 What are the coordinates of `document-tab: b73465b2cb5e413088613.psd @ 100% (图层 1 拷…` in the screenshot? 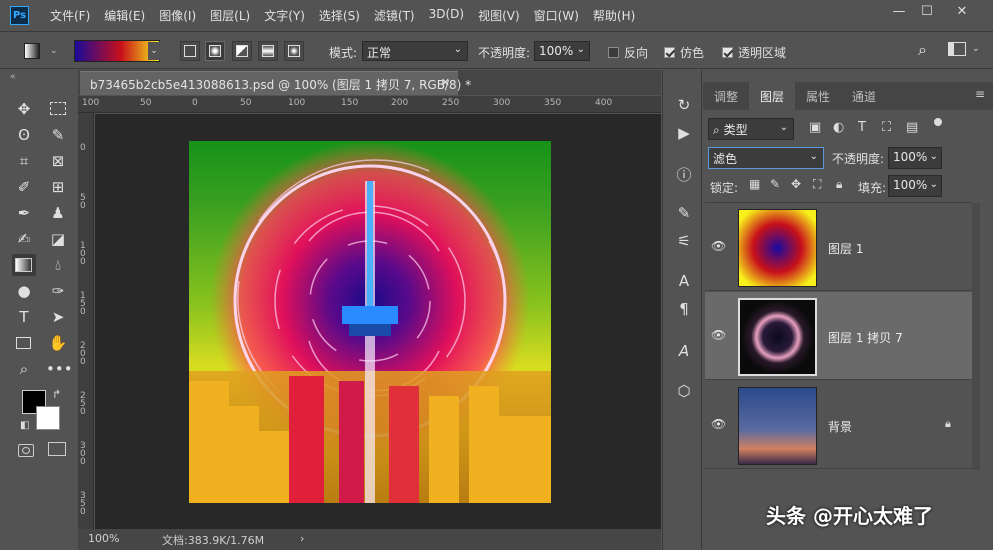 It's located at (275, 83).